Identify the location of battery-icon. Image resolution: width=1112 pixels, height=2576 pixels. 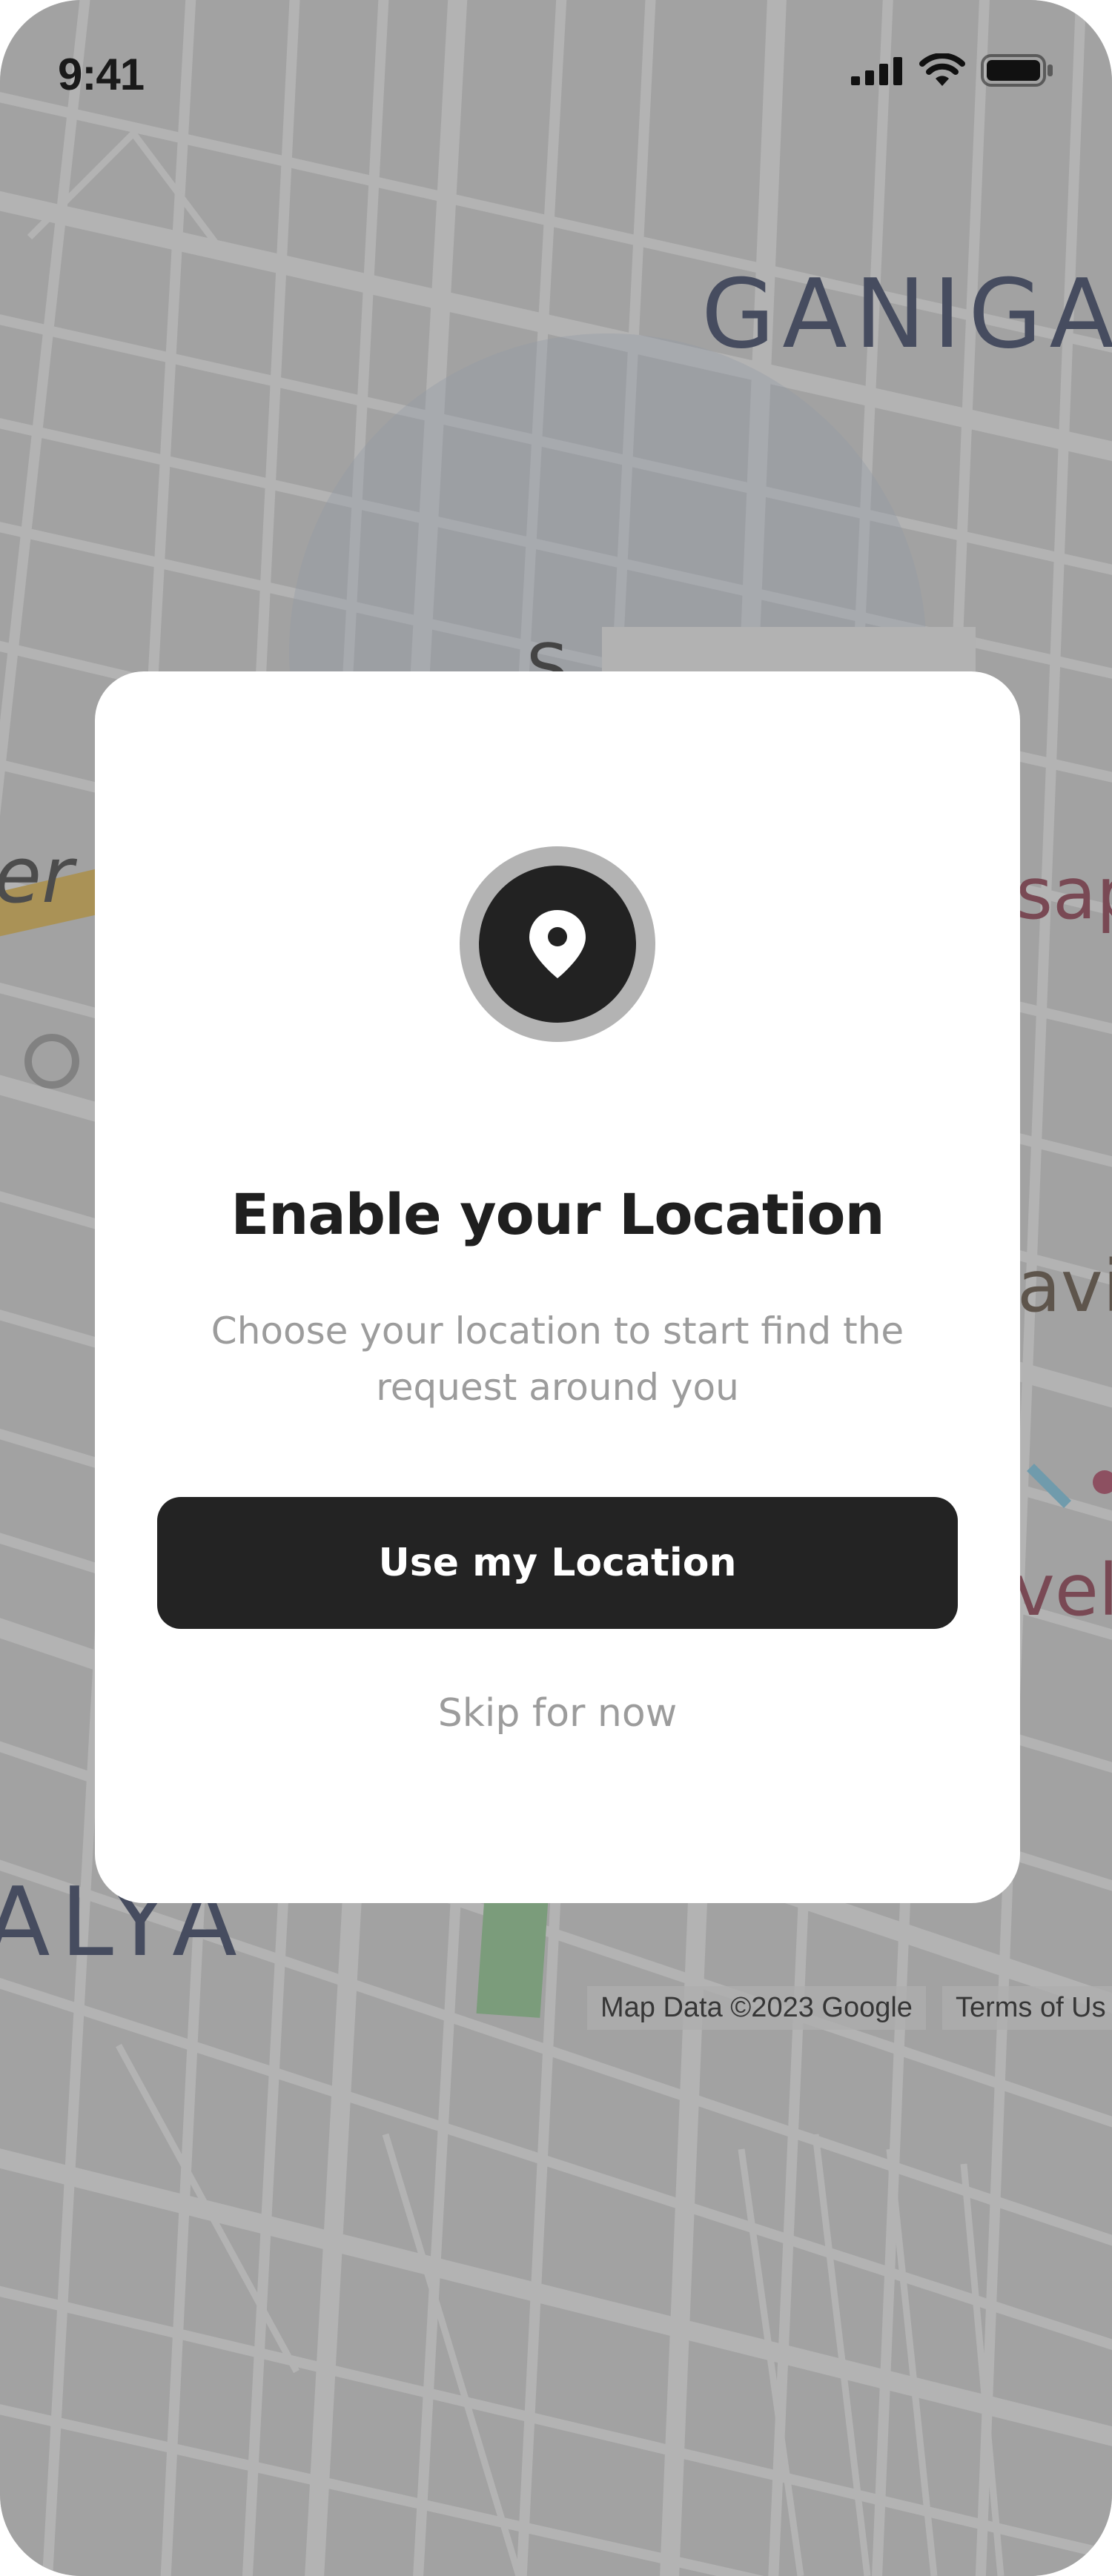
(1017, 70).